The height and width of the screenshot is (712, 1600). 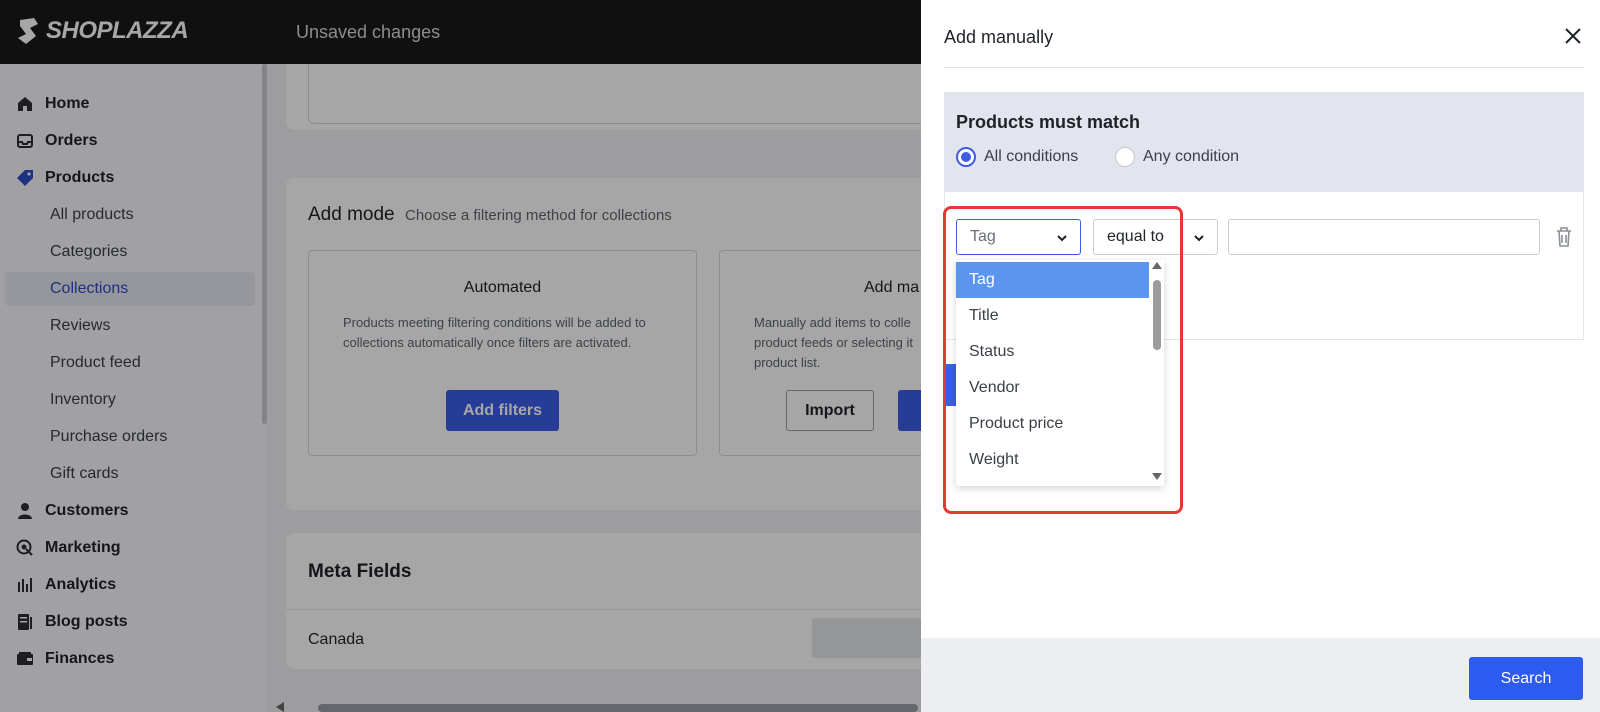 I want to click on chevron-down-icon, so click(x=1199, y=238).